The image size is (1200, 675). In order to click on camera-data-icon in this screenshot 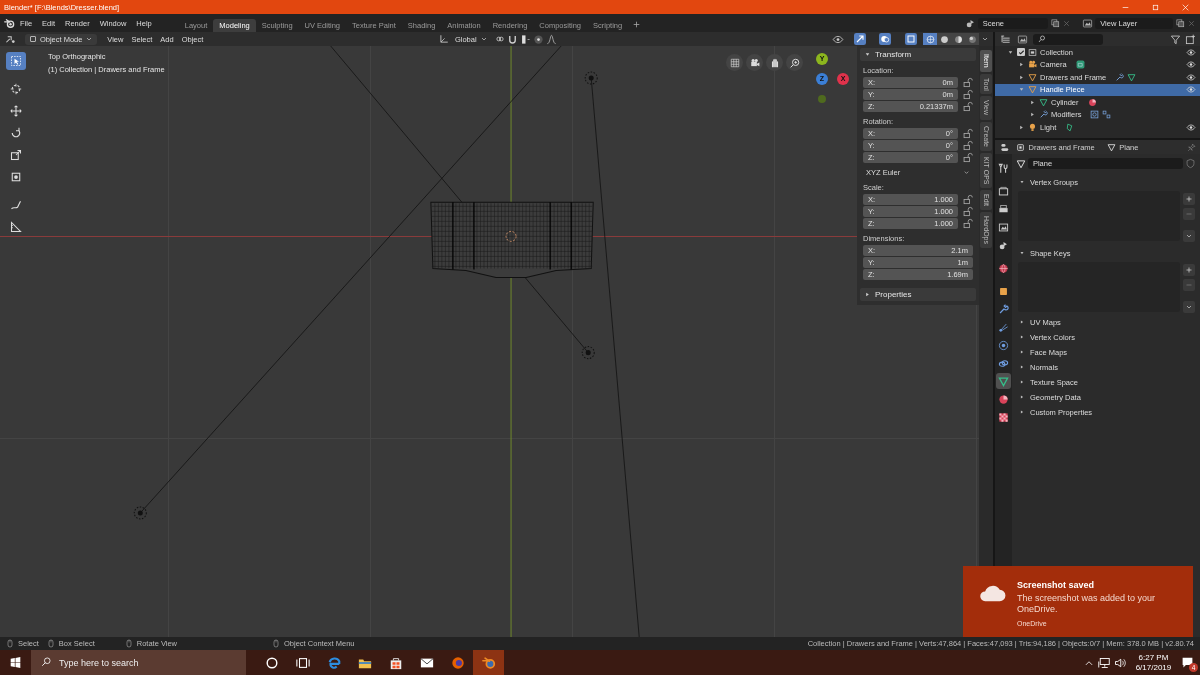, I will do `click(1080, 65)`.